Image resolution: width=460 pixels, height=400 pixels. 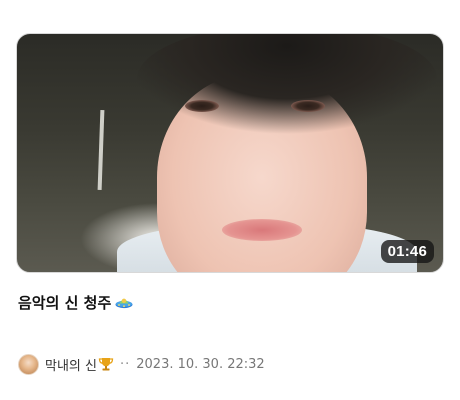 I want to click on post-title-text: 음악의 신 청주, so click(x=65, y=303).